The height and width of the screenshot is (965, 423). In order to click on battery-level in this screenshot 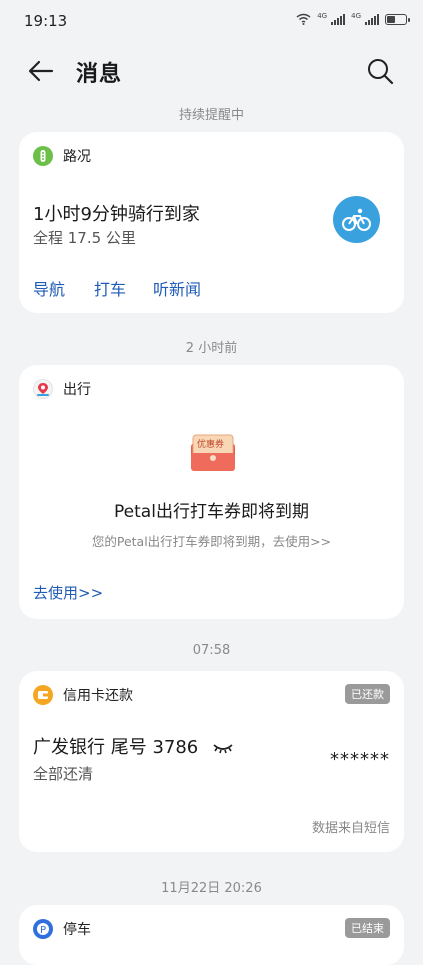, I will do `click(391, 19)`.